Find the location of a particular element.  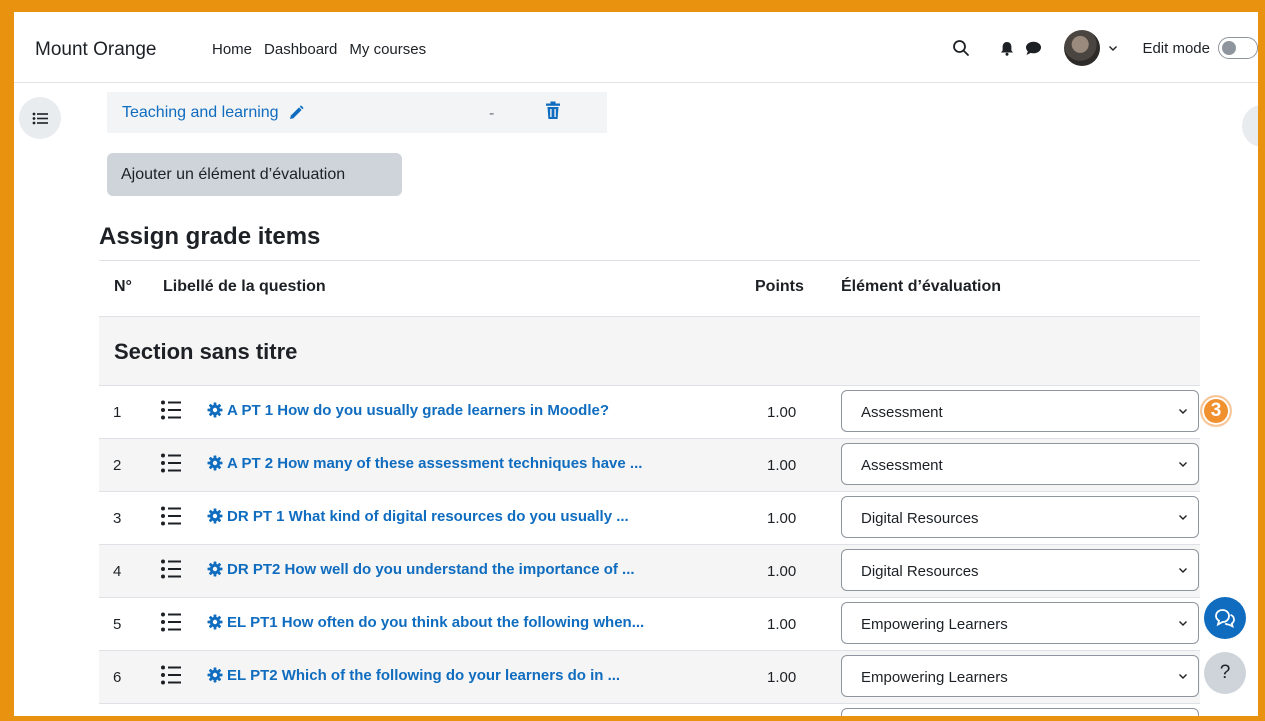

chat-bubbles-icon is located at coordinates (1225, 618).